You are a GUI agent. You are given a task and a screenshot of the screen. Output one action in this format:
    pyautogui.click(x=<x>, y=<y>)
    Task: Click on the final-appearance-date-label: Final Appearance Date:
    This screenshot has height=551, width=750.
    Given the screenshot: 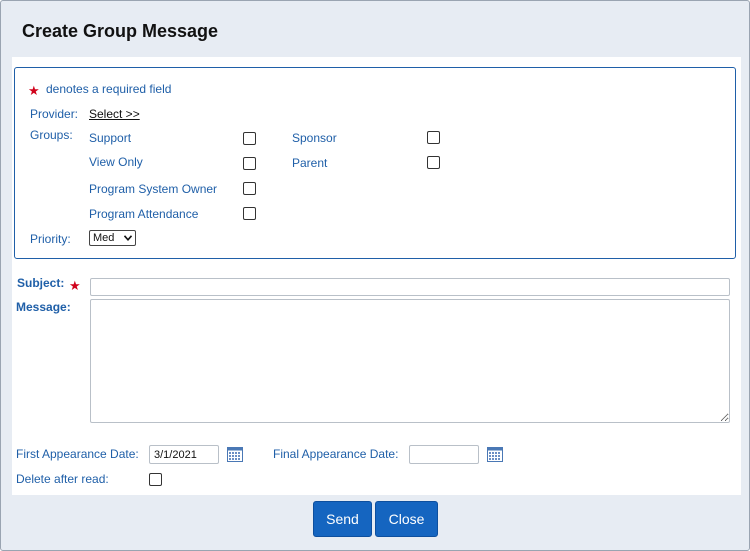 What is the action you would take?
    pyautogui.click(x=336, y=454)
    